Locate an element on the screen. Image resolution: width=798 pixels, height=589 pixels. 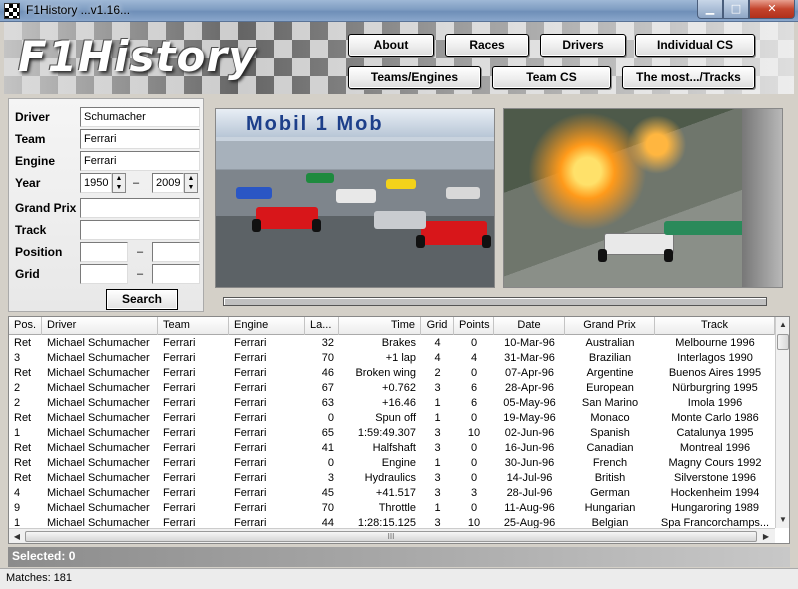
grand-prix-input is located at coordinates (140, 208).